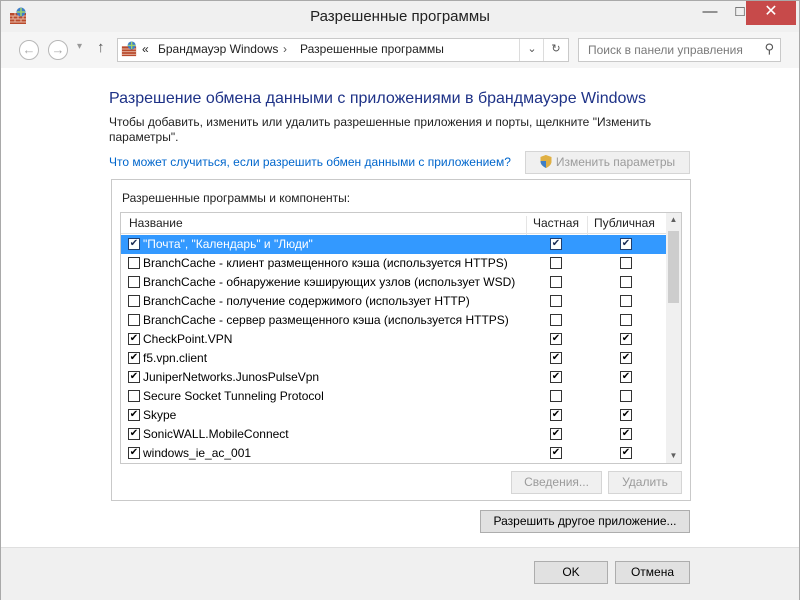 The image size is (800, 600). I want to click on change-settings-label: Изменить параметры, so click(615, 162).